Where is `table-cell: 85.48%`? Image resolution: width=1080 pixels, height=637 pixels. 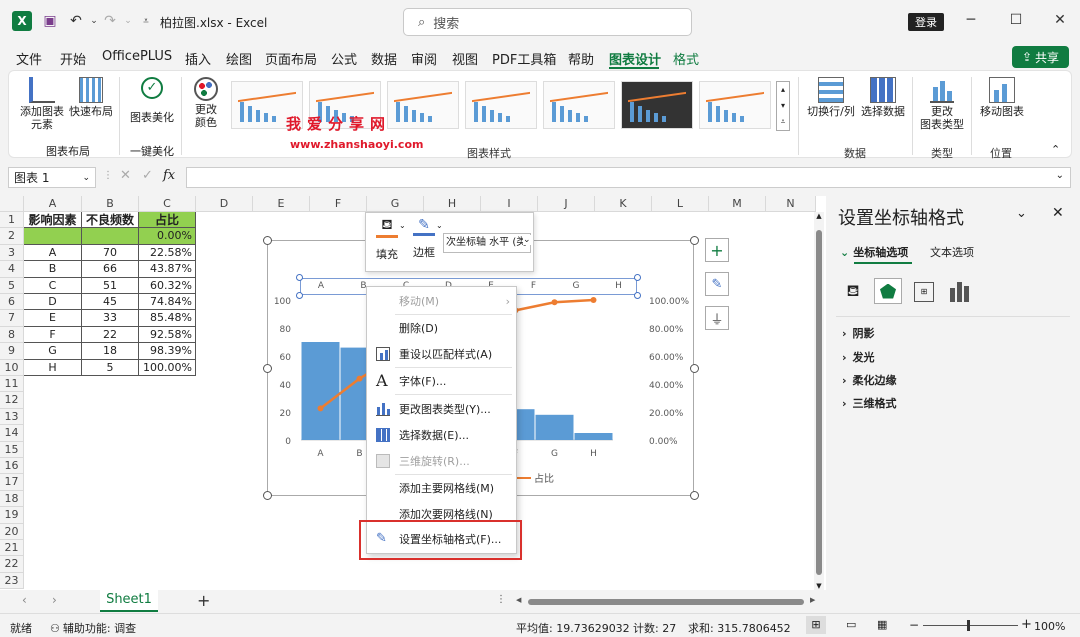
table-cell: 85.48% is located at coordinates (167, 318).